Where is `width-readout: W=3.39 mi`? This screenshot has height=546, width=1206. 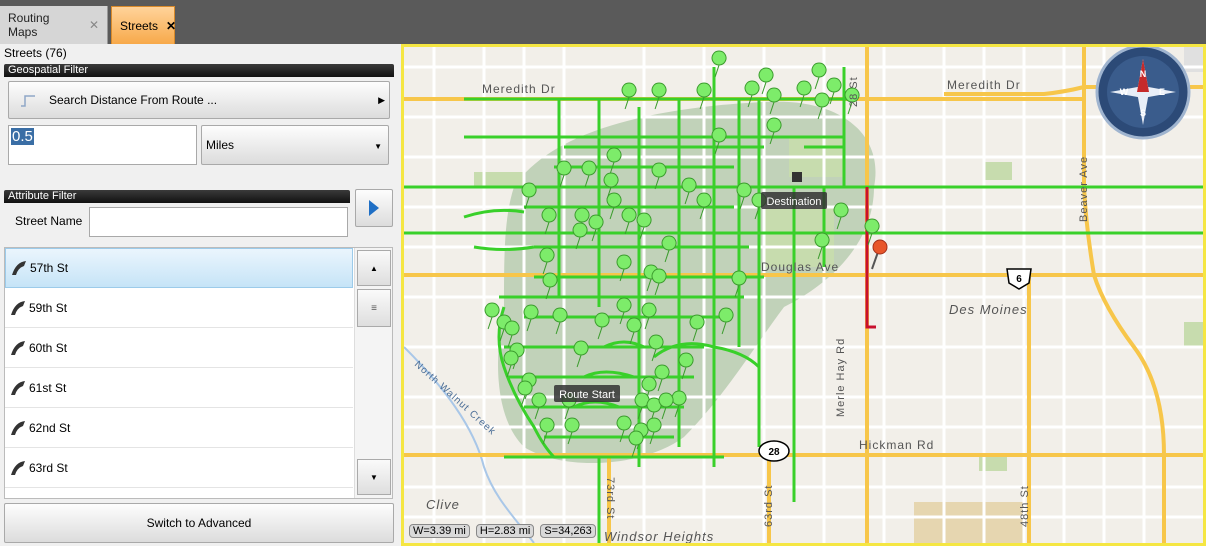
width-readout: W=3.39 mi is located at coordinates (439, 531).